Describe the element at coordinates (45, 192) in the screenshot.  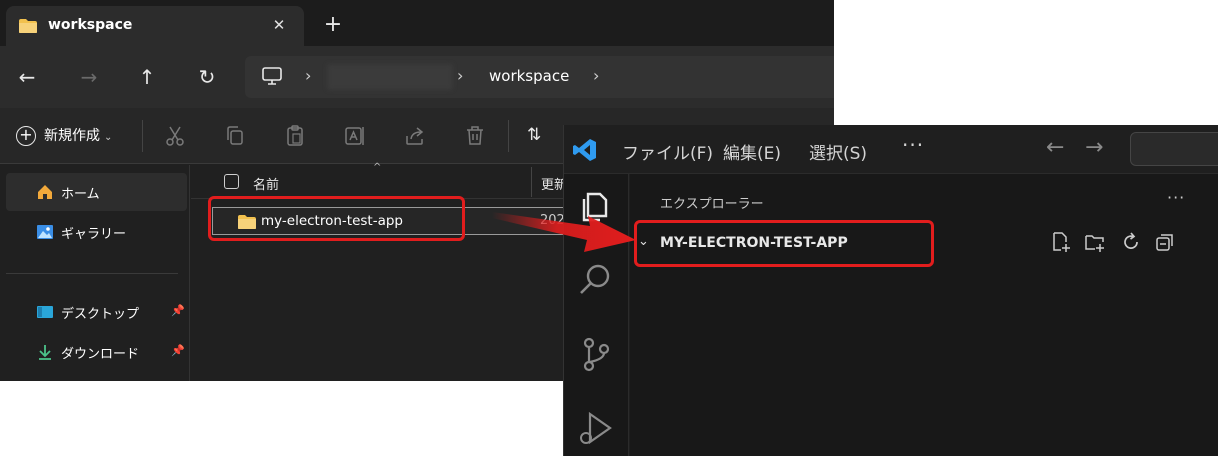
I see `home-icon` at that location.